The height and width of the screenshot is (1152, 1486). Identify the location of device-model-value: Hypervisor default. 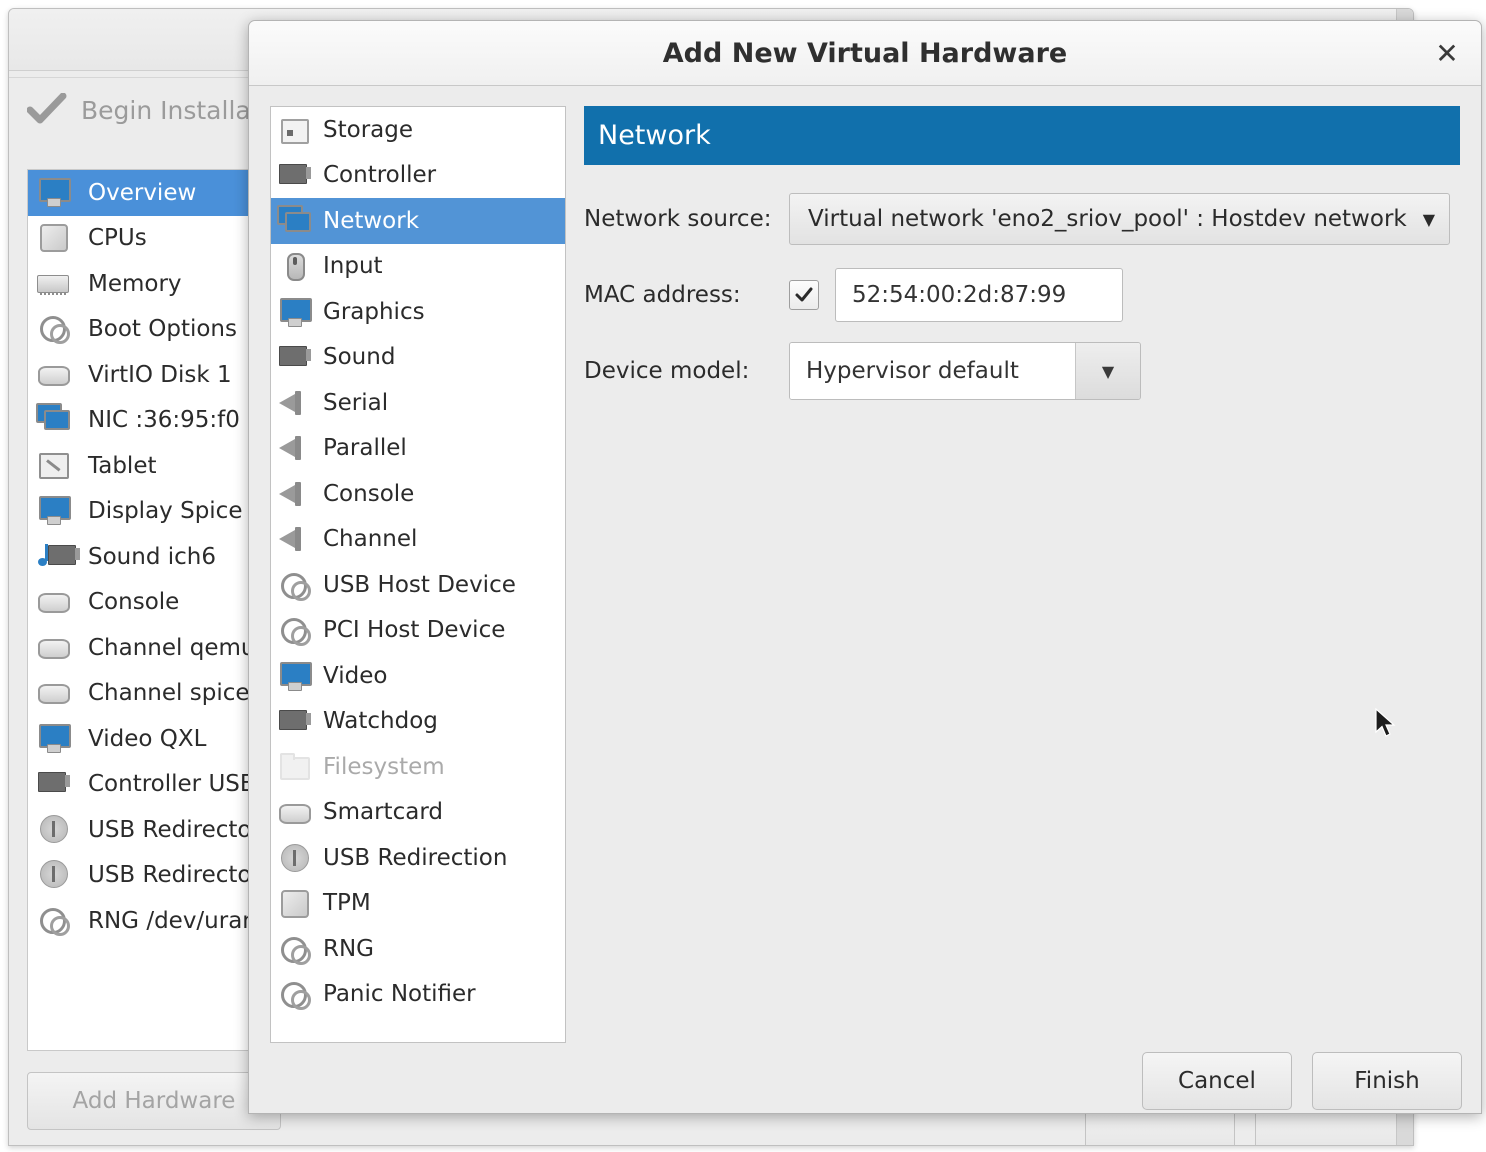
(932, 371).